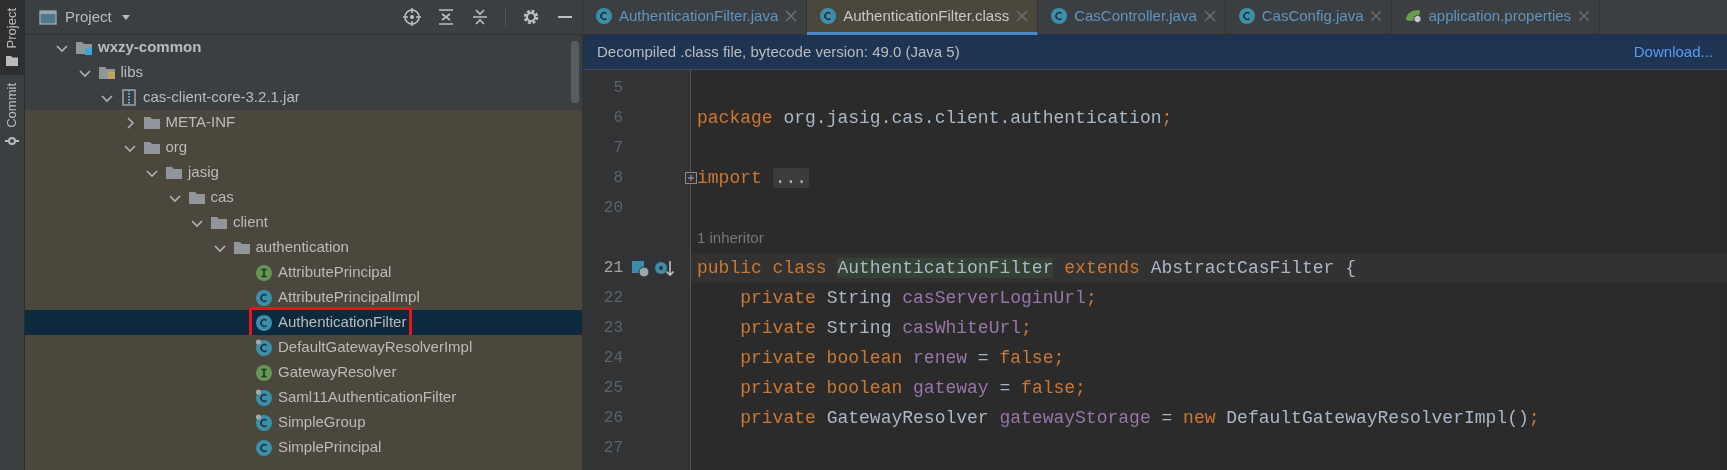  What do you see at coordinates (612, 268) in the screenshot?
I see `line-number: 21` at bounding box center [612, 268].